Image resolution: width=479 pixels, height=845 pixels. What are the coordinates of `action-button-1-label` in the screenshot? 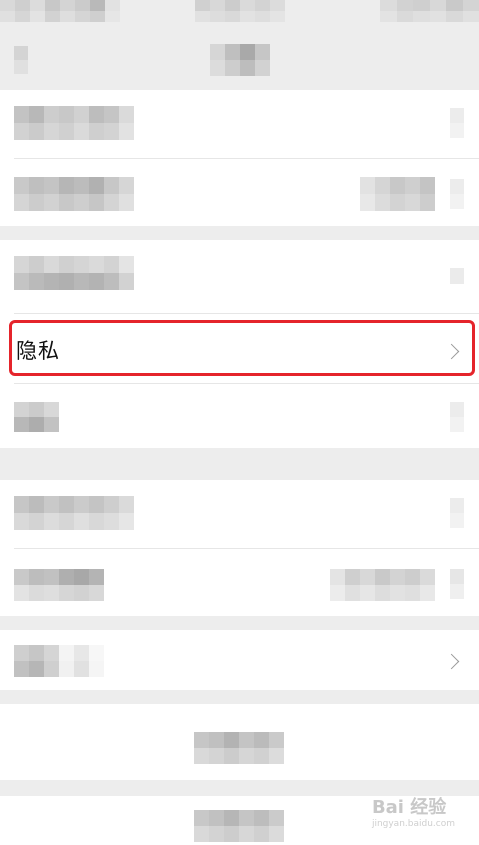 It's located at (239, 748).